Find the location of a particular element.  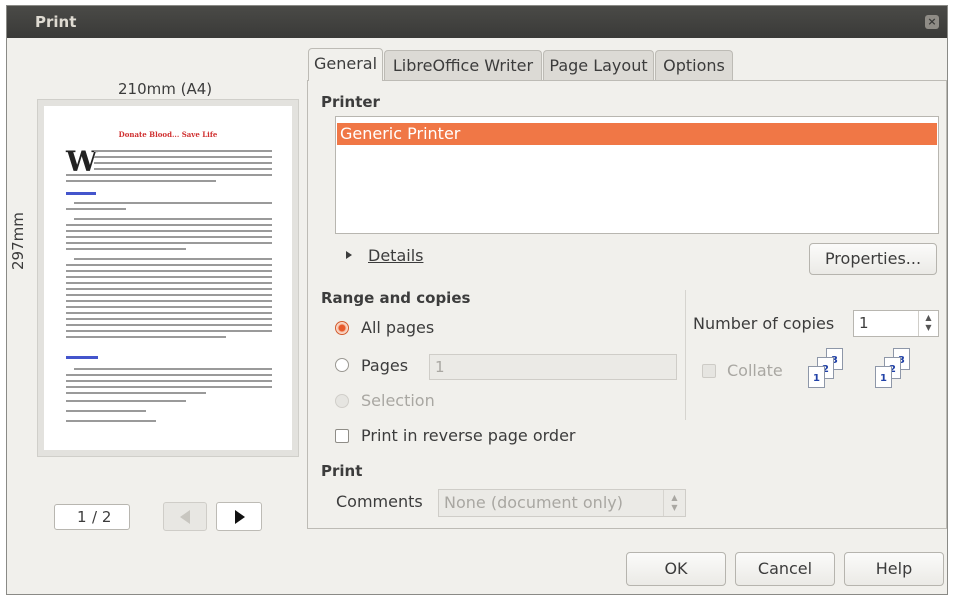

reverse-order-checkbox is located at coordinates (342, 436).